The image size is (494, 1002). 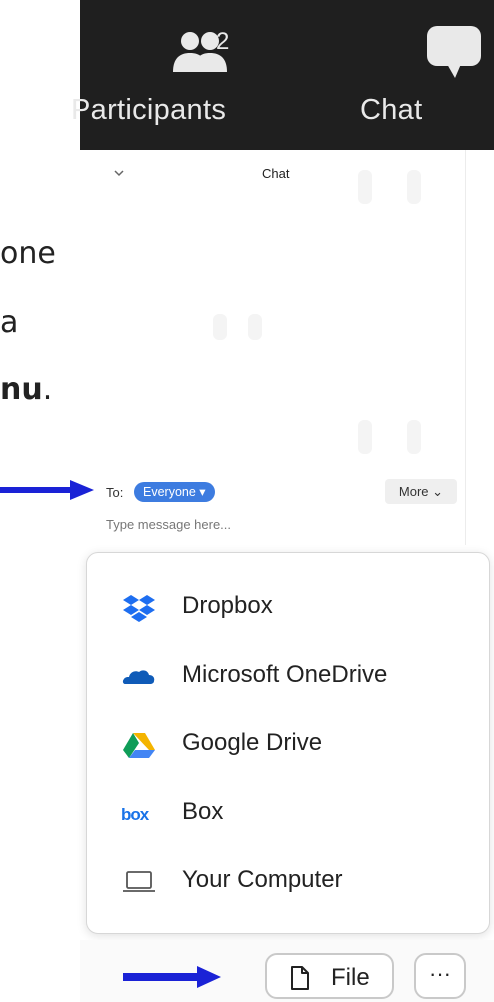 What do you see at coordinates (223, 41) in the screenshot?
I see `participant-count: 2` at bounding box center [223, 41].